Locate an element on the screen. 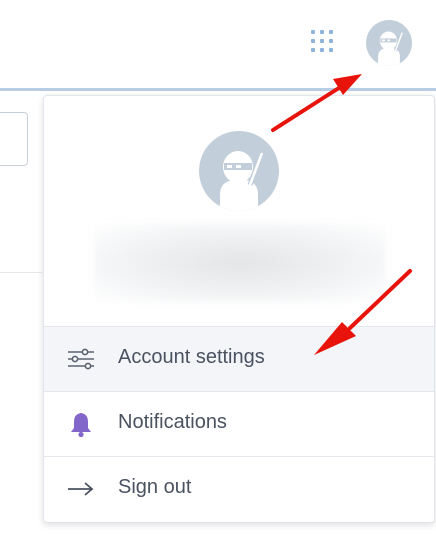 Image resolution: width=436 pixels, height=538 pixels. menu-item-account-settings: Account settings is located at coordinates (239, 359).